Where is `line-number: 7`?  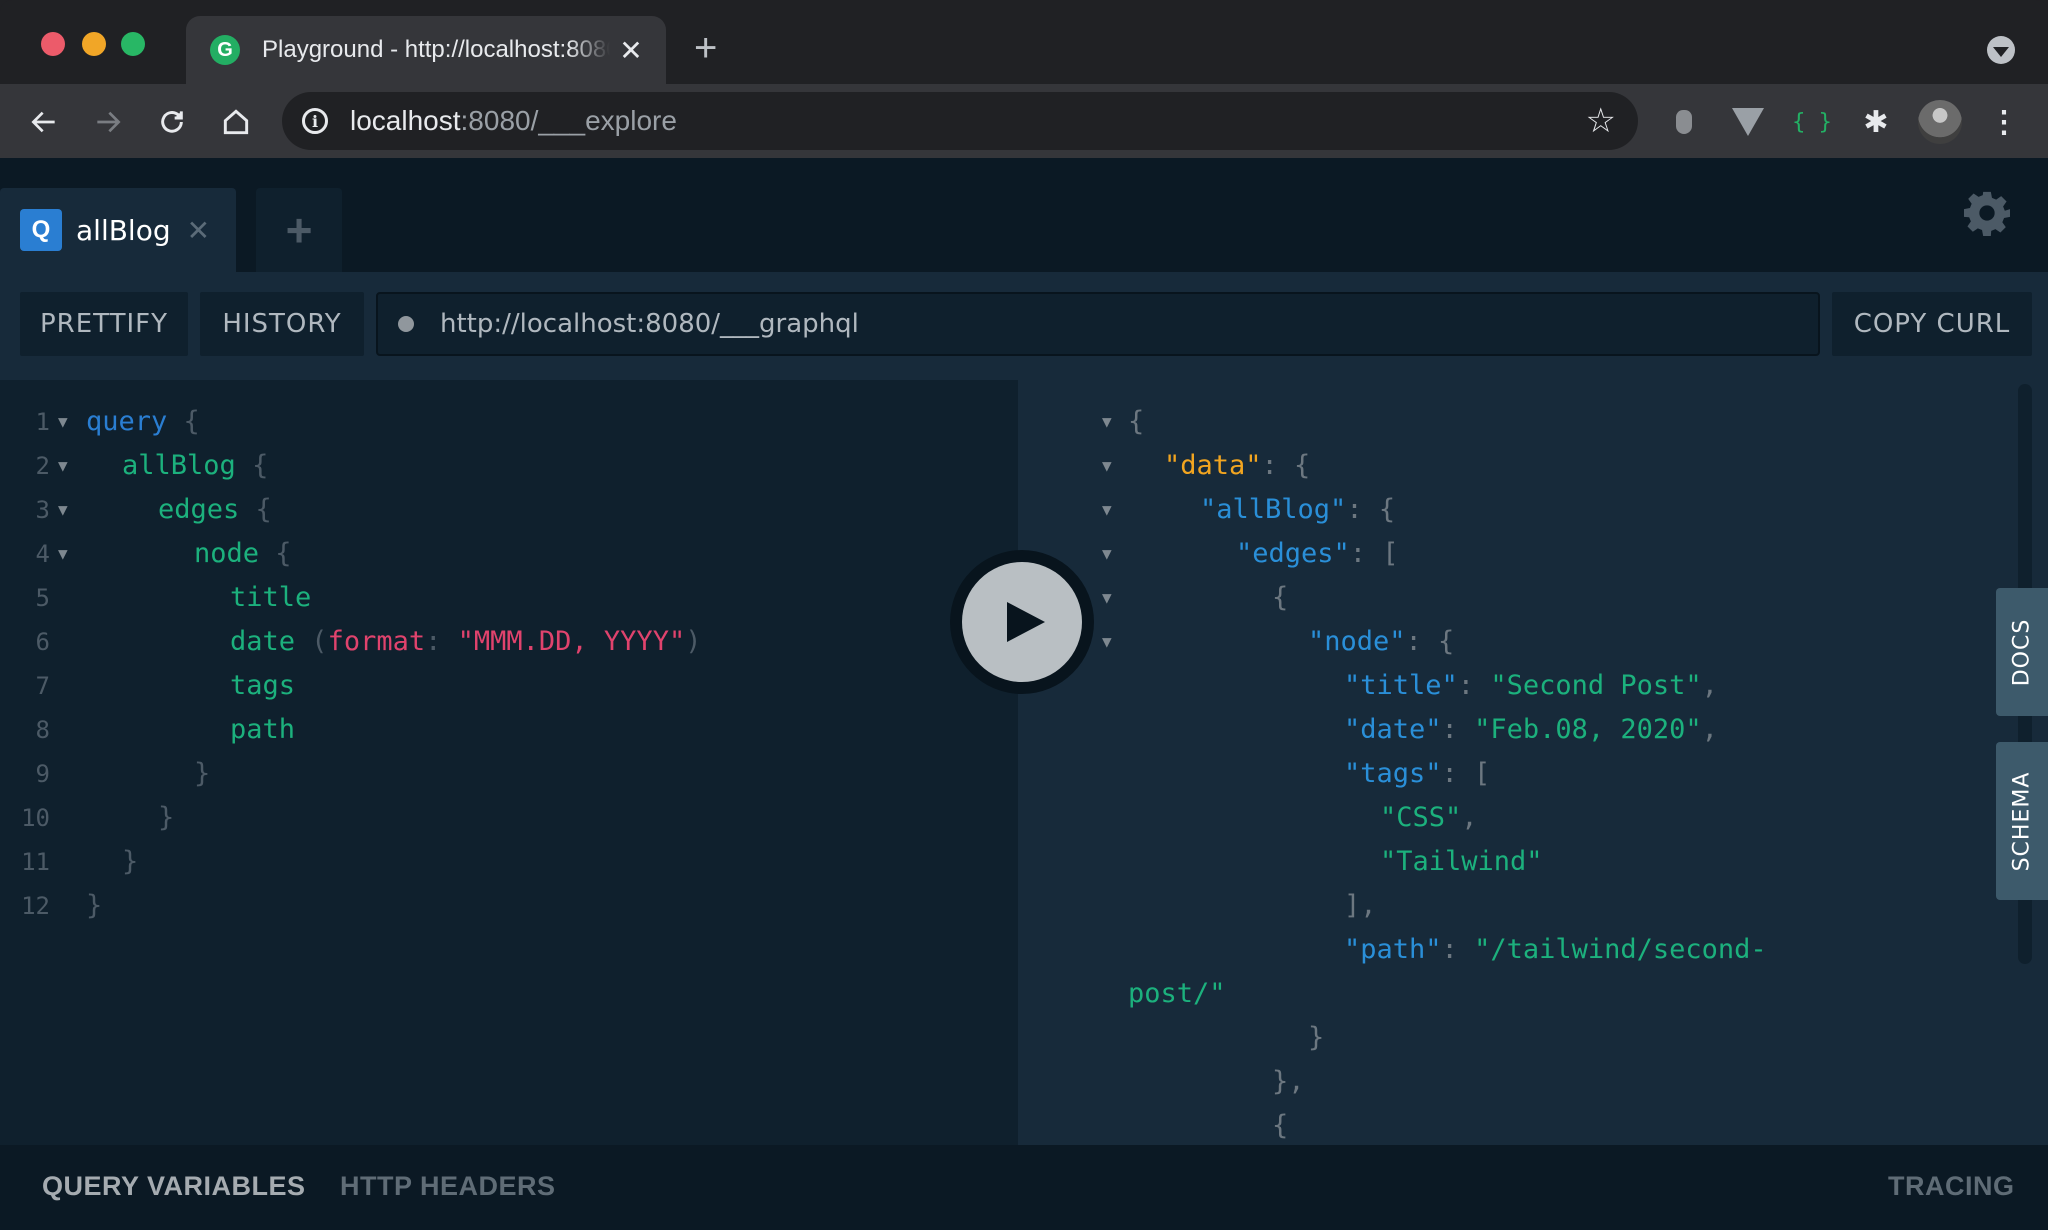
line-number: 7 is located at coordinates (42, 686).